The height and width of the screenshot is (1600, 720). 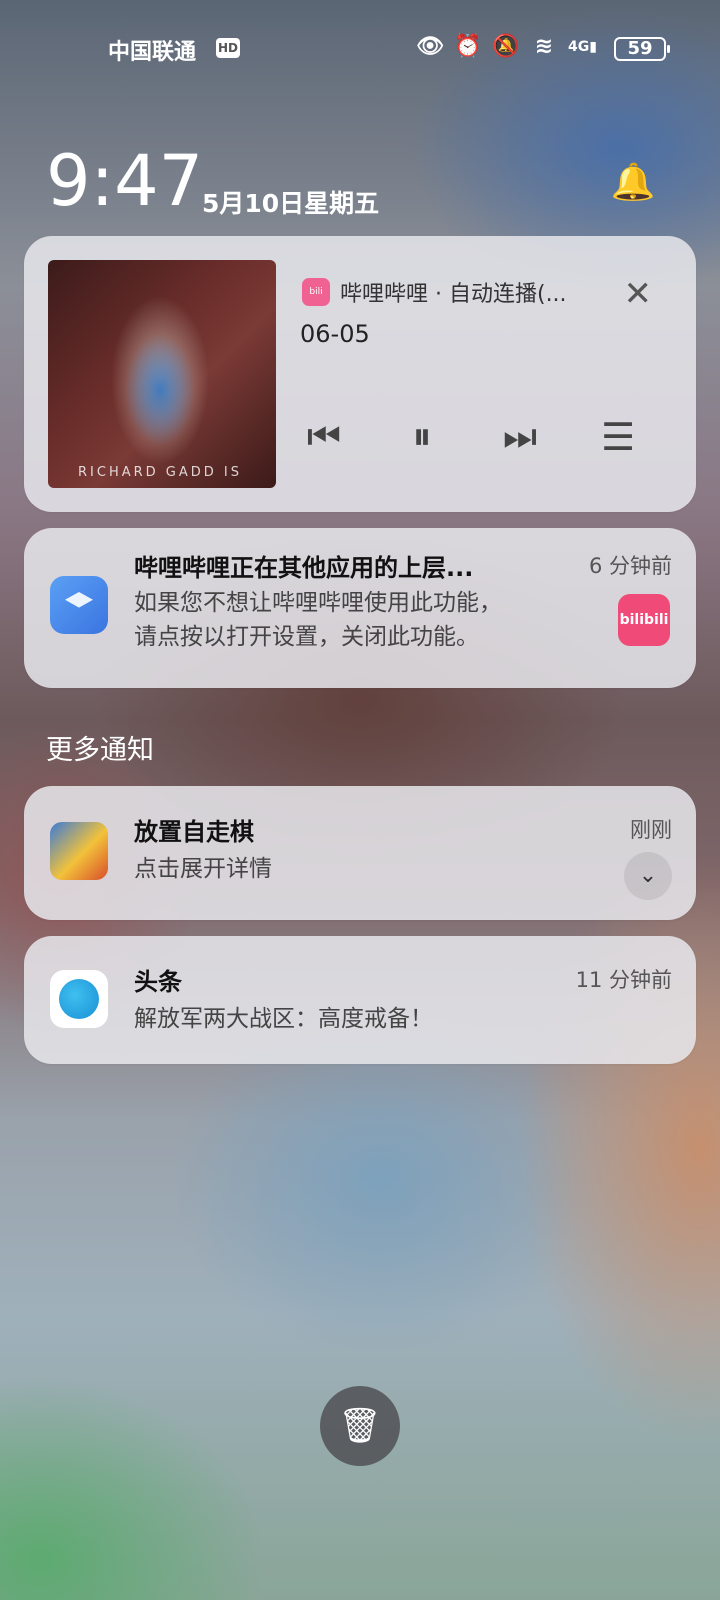 I want to click on chevron-down-icon: ⌄, so click(x=648, y=876).